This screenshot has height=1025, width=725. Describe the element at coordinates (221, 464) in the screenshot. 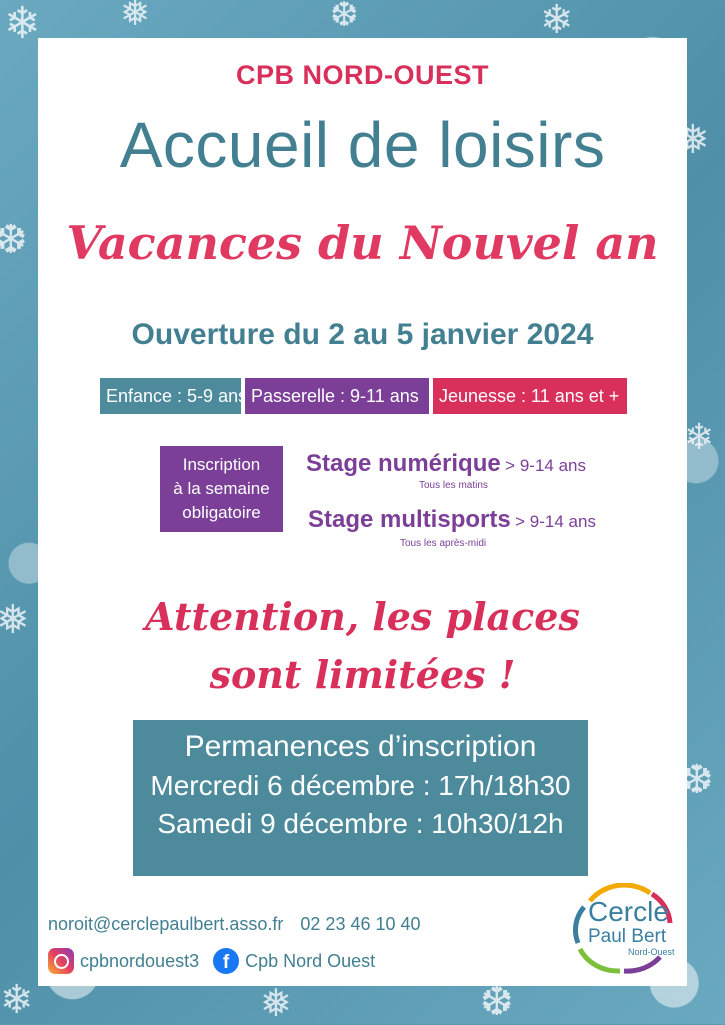

I see `inscription-line: Inscription` at that location.